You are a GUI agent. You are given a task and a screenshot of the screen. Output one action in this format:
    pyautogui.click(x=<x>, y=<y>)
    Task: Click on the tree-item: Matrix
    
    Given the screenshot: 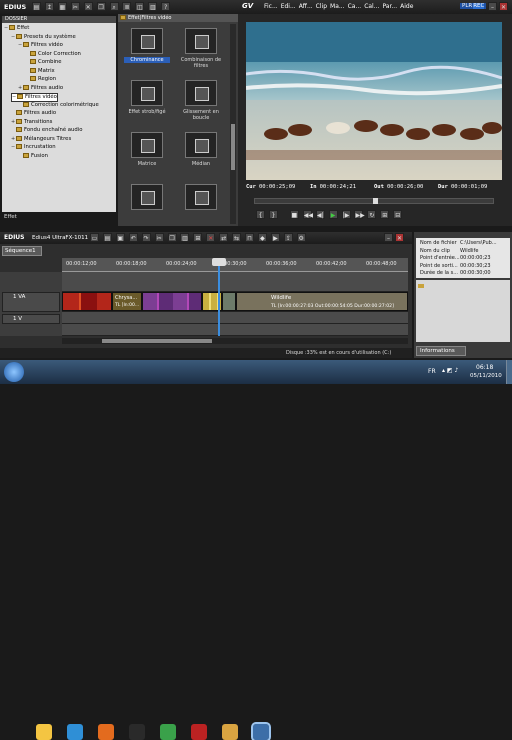 What is the action you would take?
    pyautogui.click(x=40, y=71)
    